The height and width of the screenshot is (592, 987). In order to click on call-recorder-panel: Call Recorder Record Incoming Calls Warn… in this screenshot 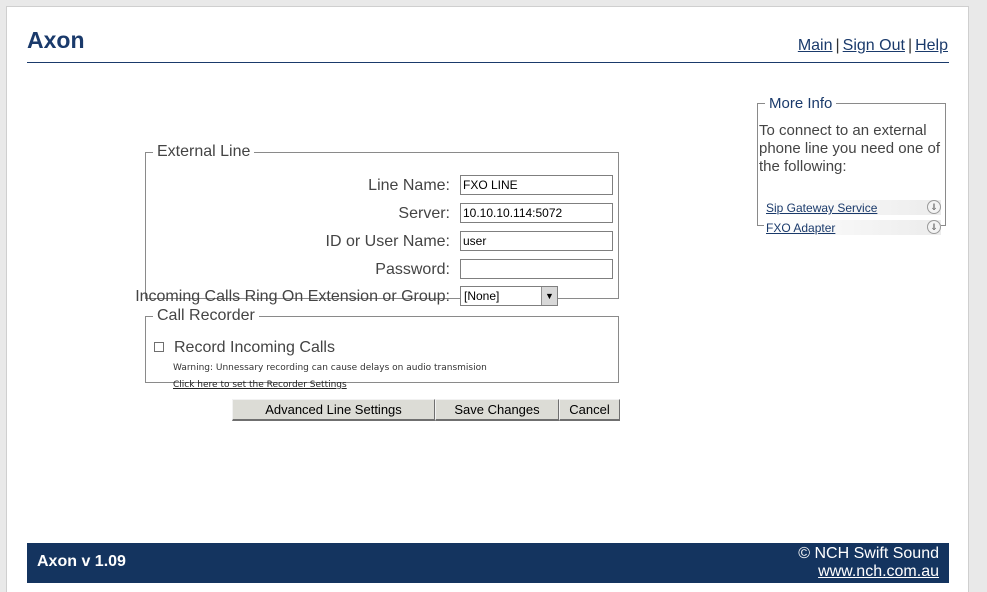, I will do `click(382, 348)`.